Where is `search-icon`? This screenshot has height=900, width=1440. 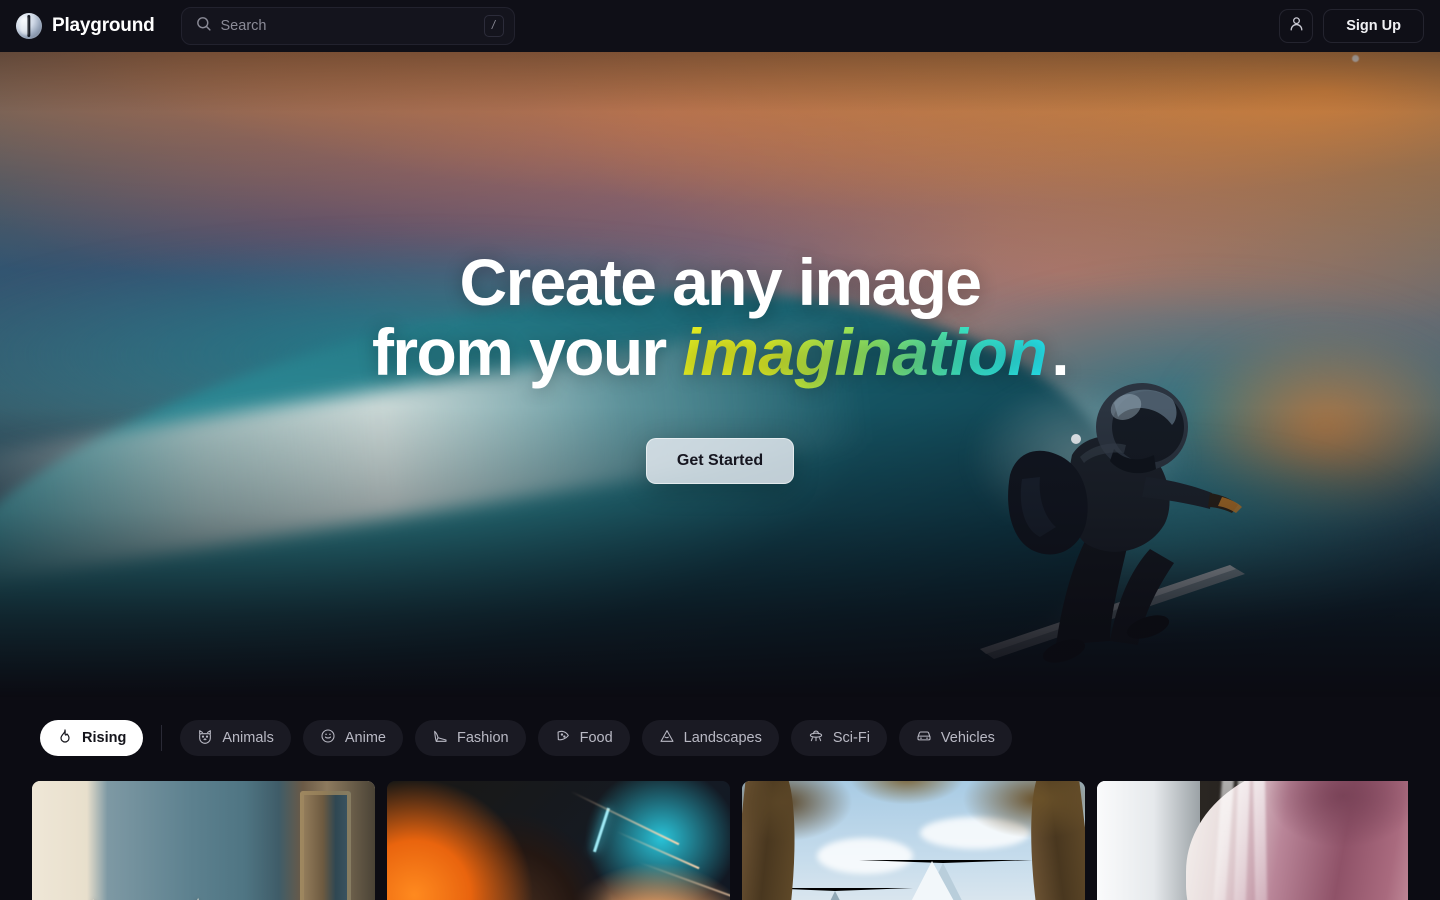 search-icon is located at coordinates (203, 26).